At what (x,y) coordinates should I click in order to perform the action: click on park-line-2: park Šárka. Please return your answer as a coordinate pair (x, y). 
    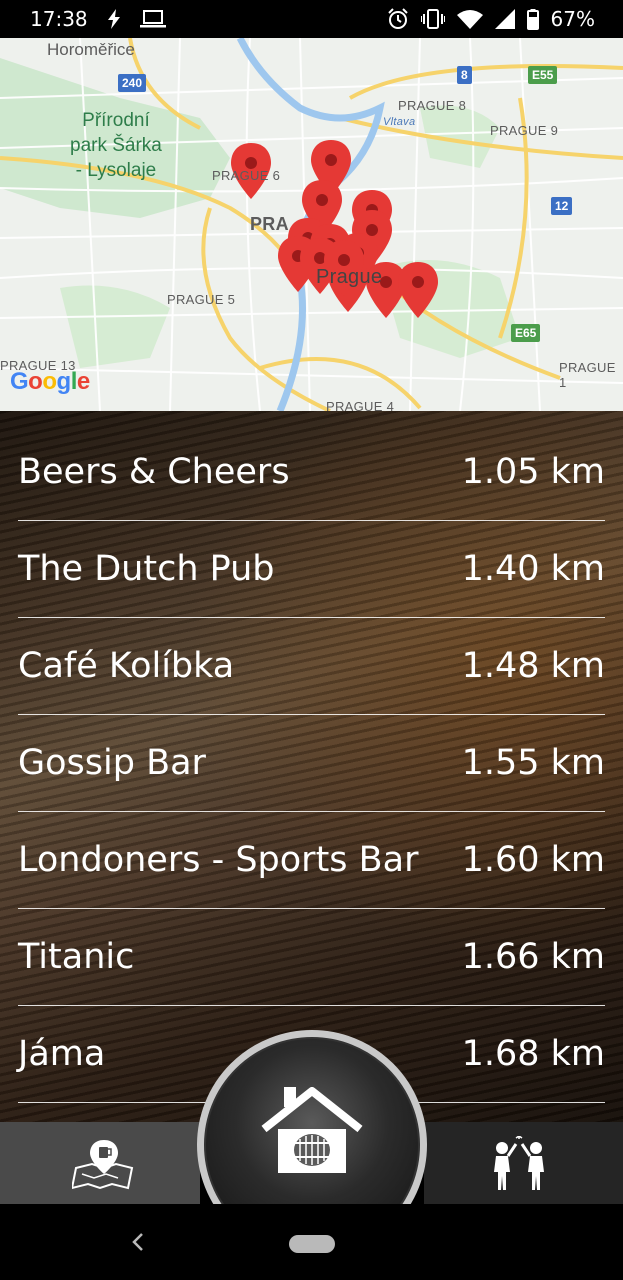
    Looking at the image, I should click on (116, 145).